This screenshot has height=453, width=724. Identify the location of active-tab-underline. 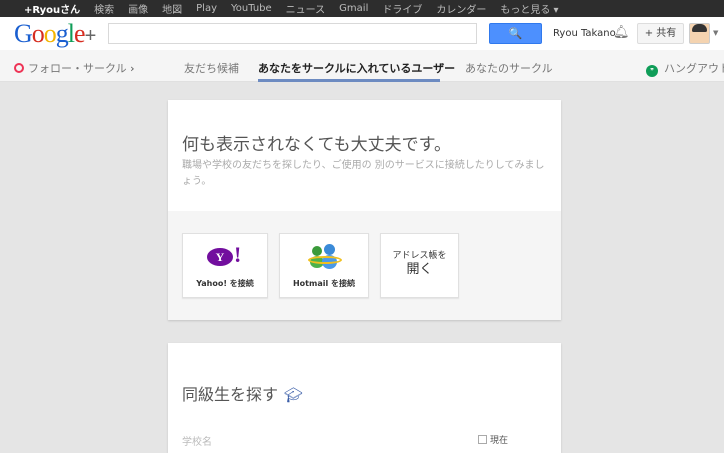
(349, 80).